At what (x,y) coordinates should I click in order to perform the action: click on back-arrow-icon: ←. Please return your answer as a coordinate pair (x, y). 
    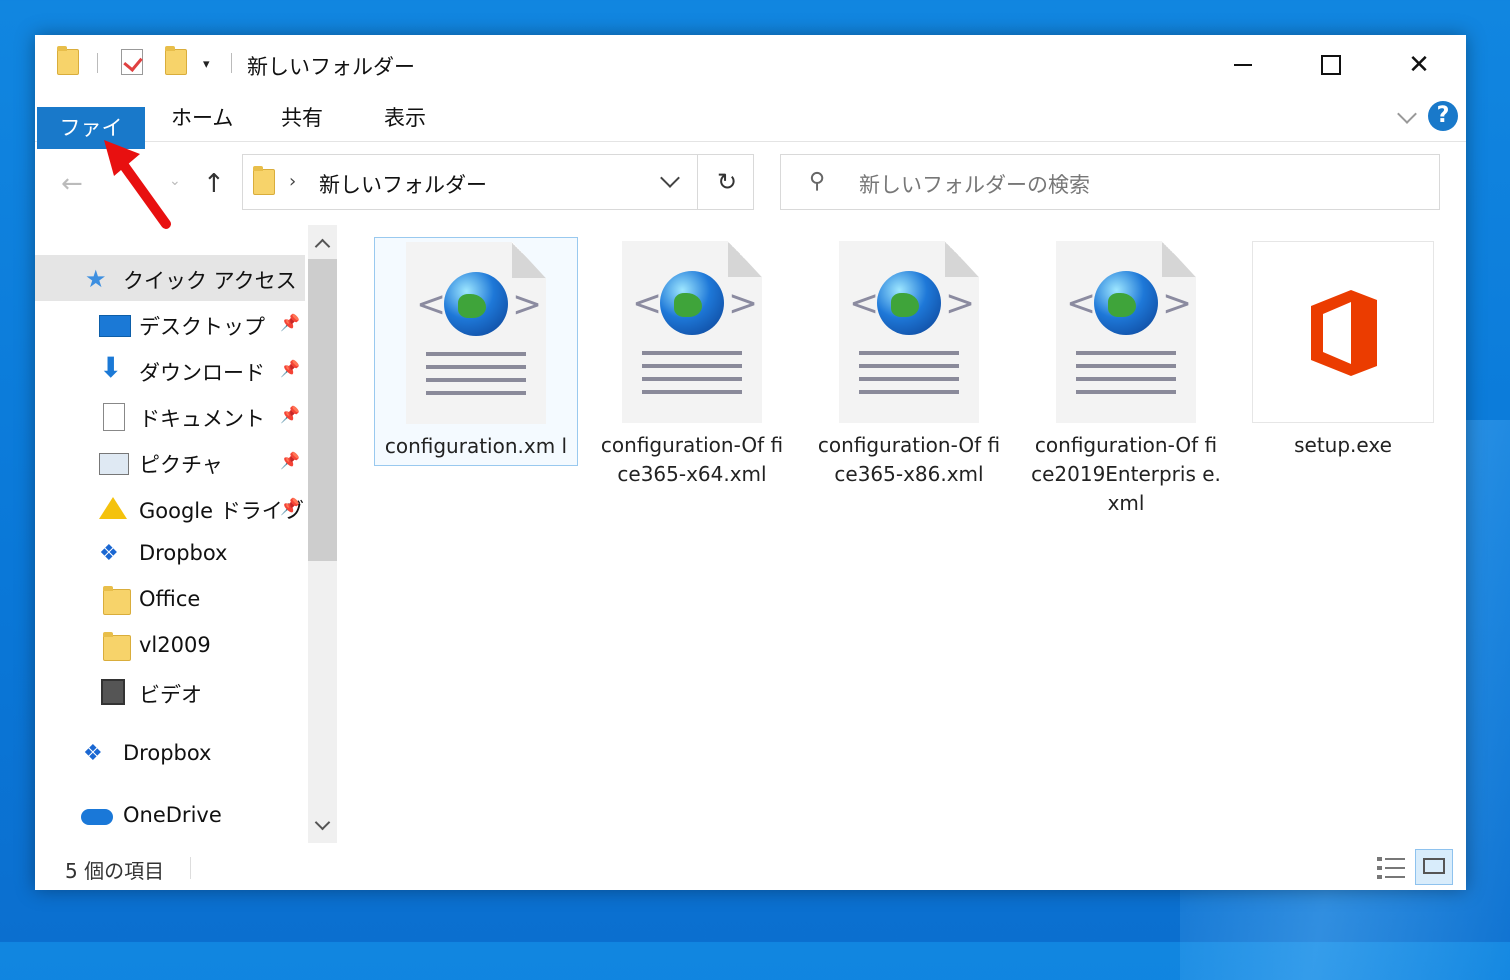
    Looking at the image, I should click on (72, 184).